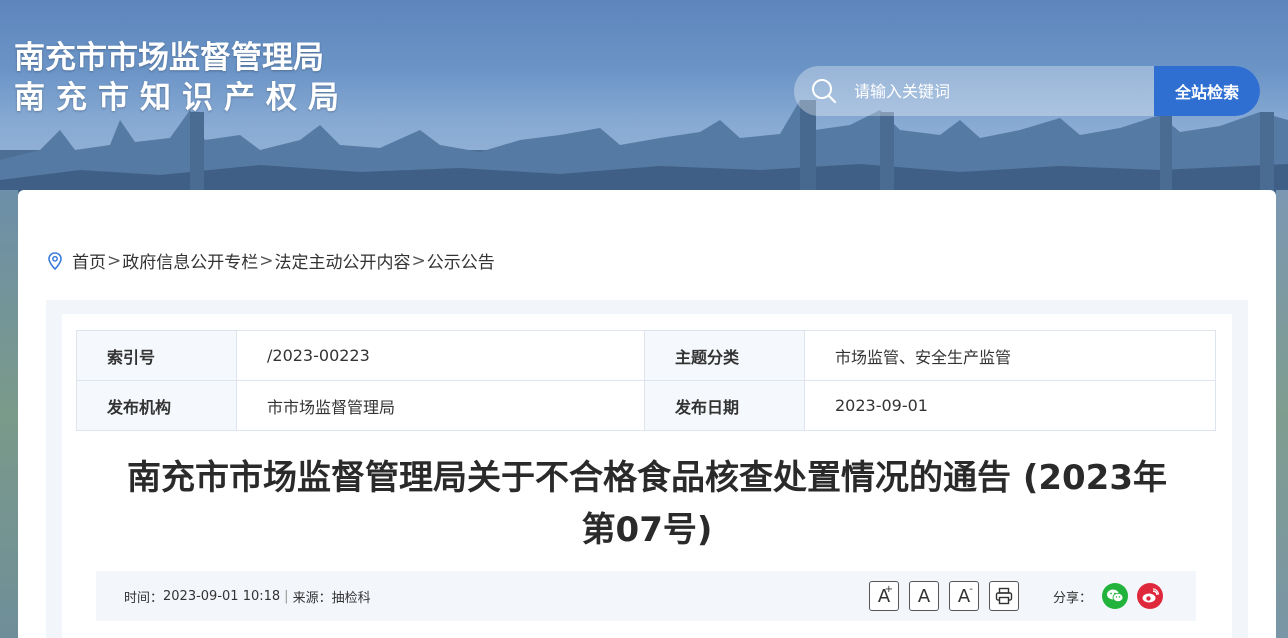 This screenshot has width=1288, height=638. Describe the element at coordinates (182, 98) in the screenshot. I see `site-title-line2: 南充市知识产权局` at that location.